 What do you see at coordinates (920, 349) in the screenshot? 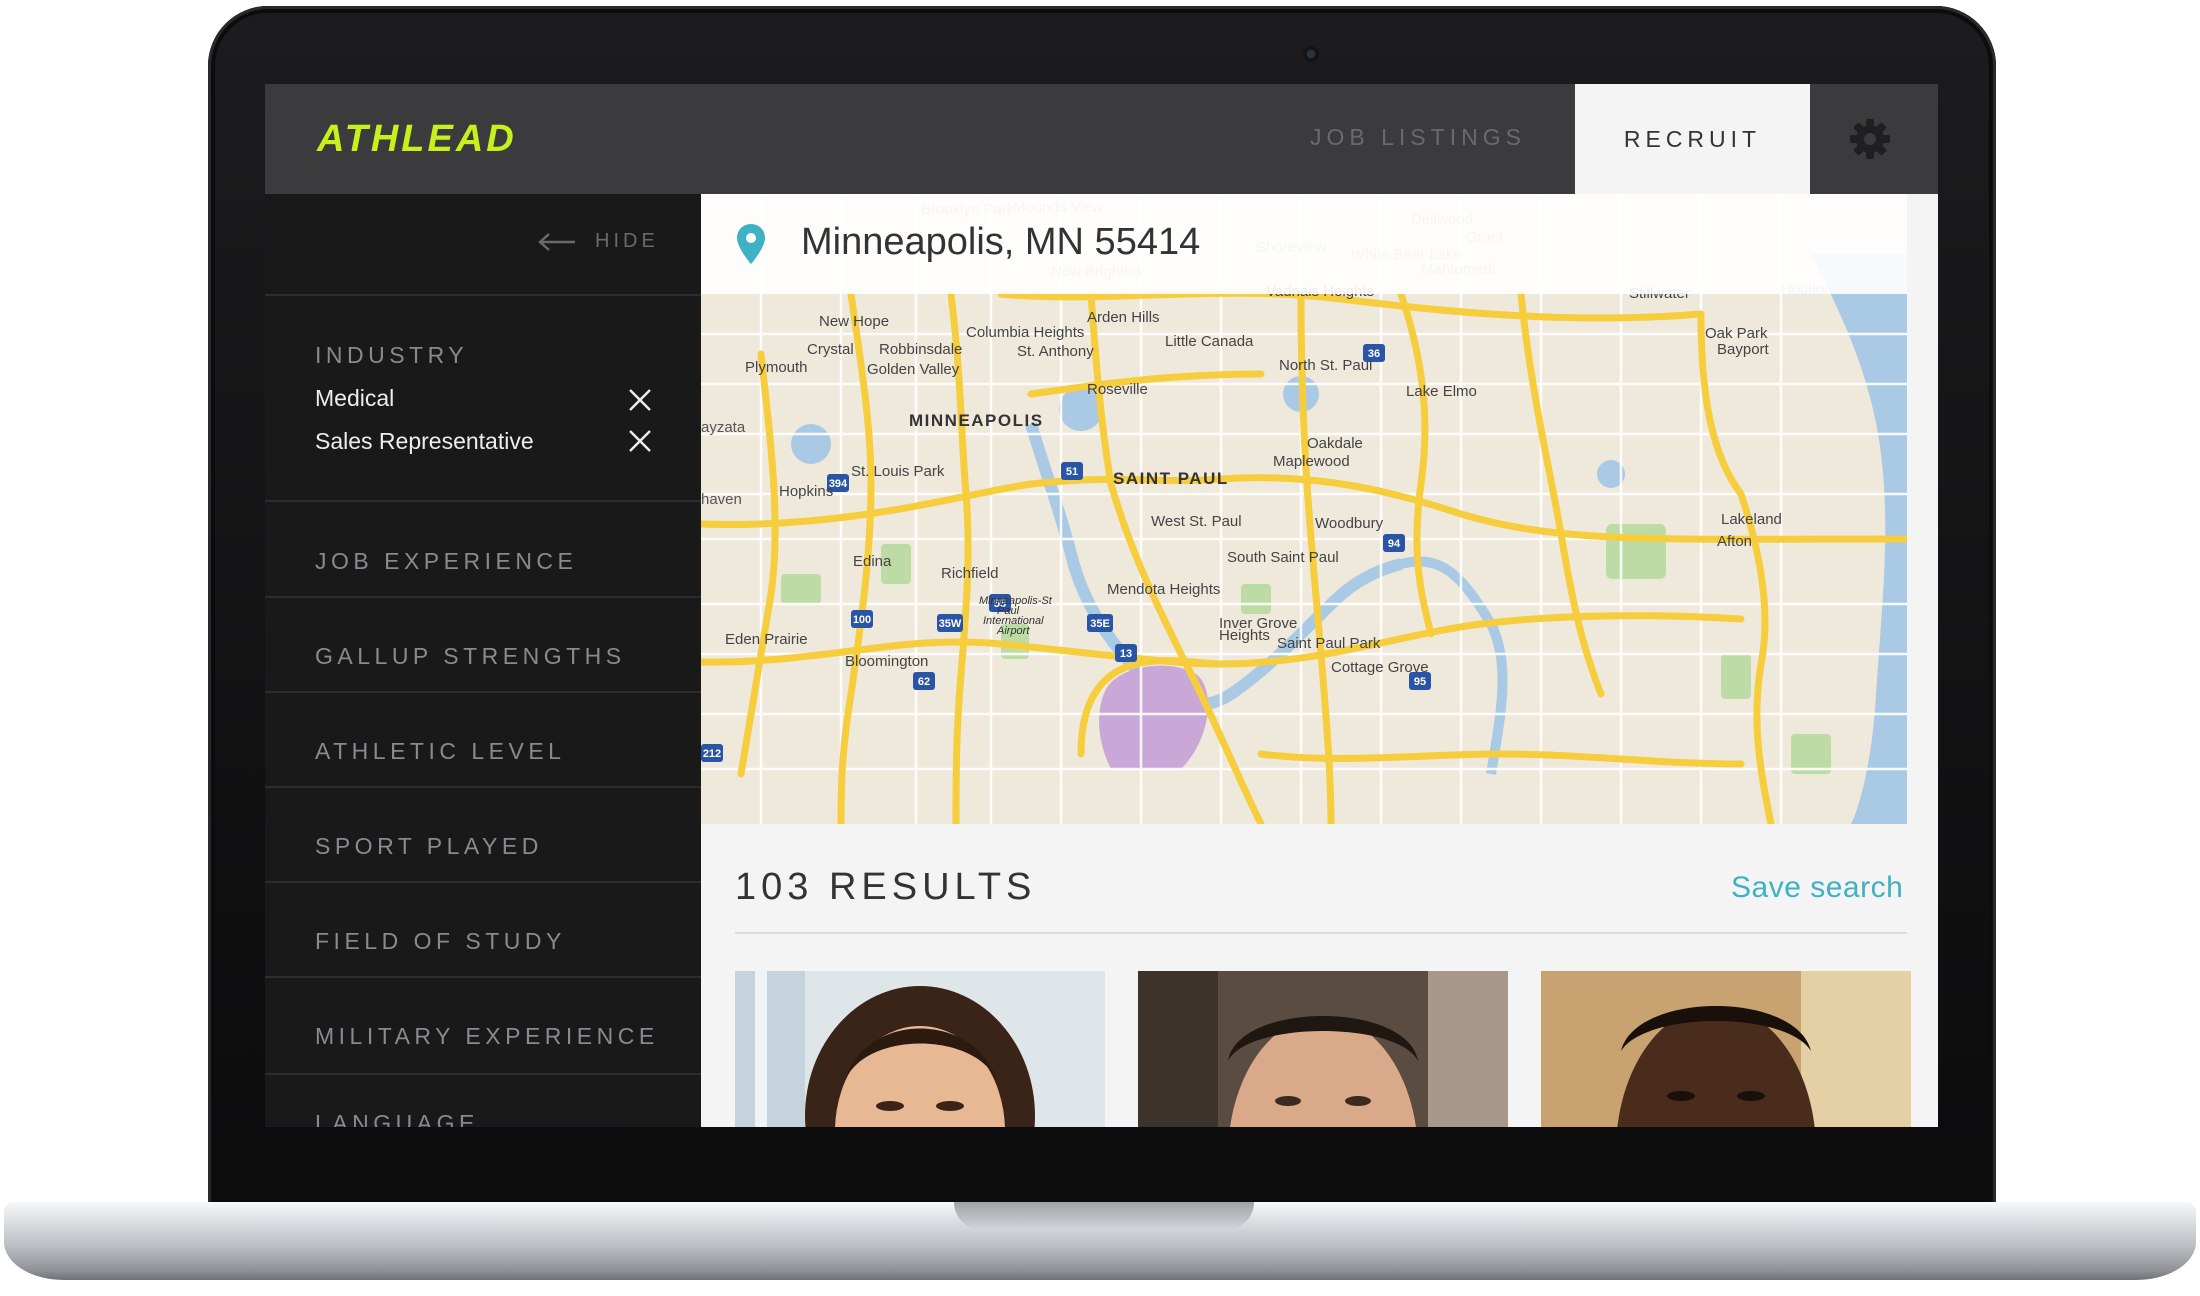
I see `svg-text: Robbinsdale` at bounding box center [920, 349].